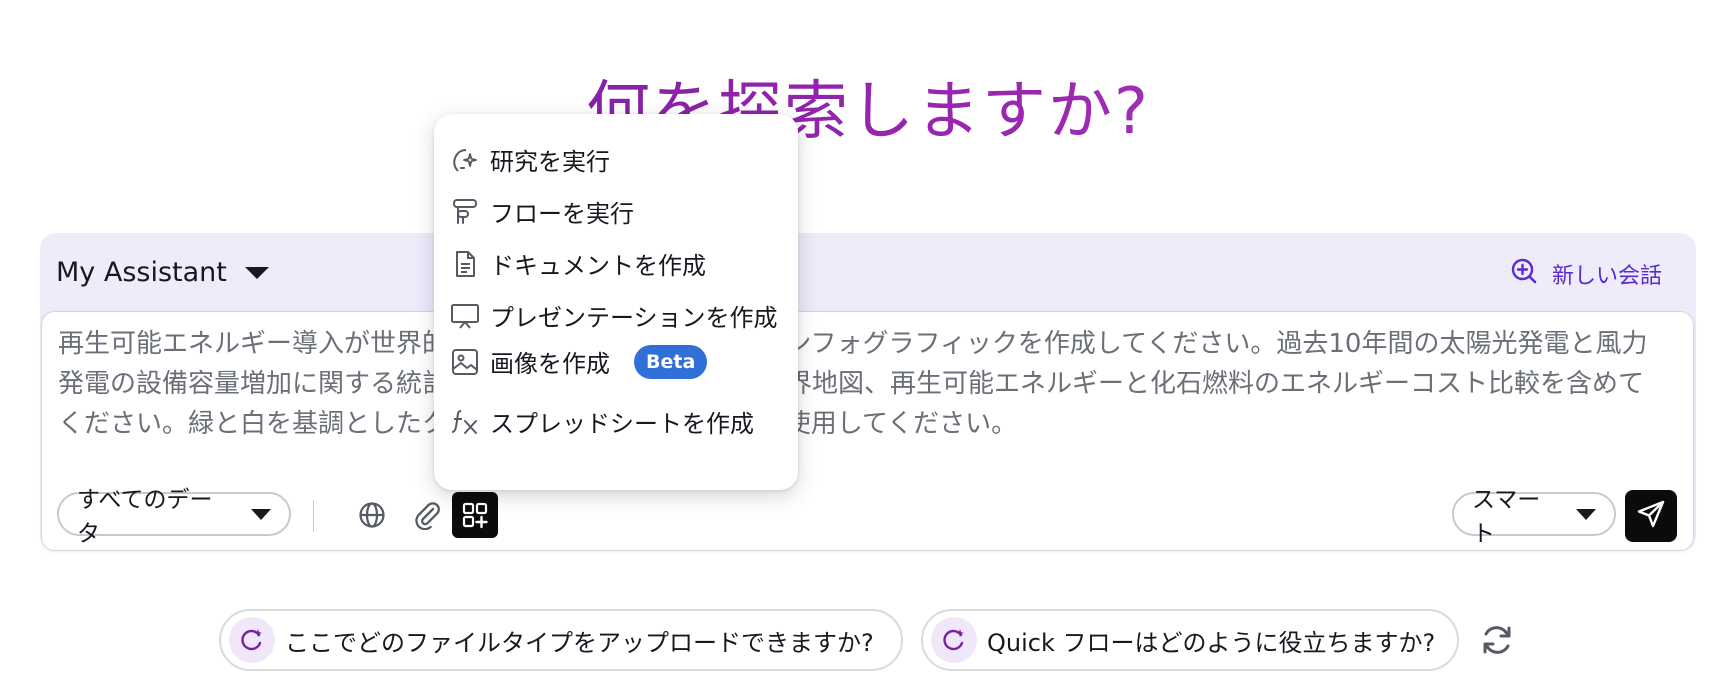 The image size is (1736, 700). Describe the element at coordinates (671, 361) in the screenshot. I see `beta-badge: Beta` at that location.